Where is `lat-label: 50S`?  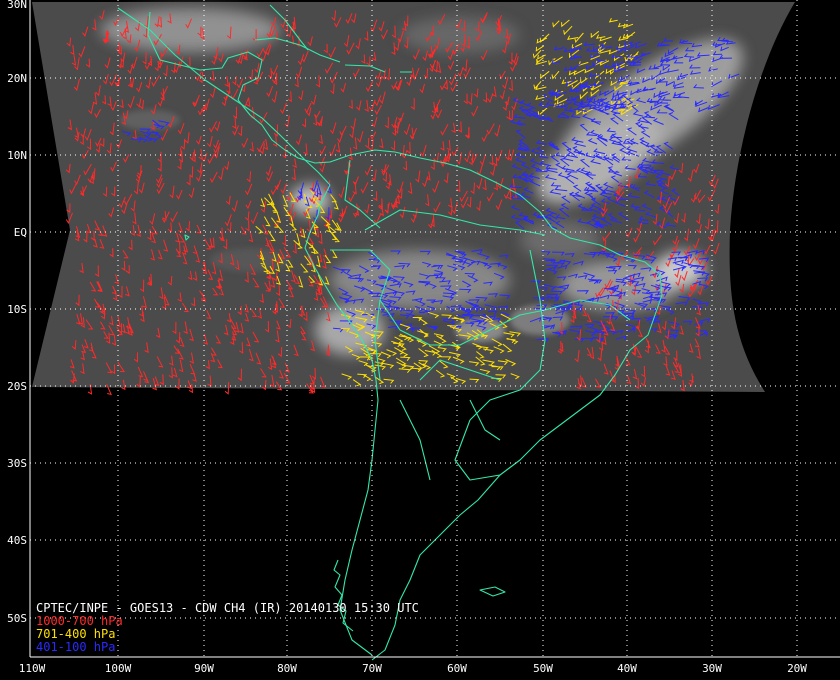 lat-label: 50S is located at coordinates (17, 618).